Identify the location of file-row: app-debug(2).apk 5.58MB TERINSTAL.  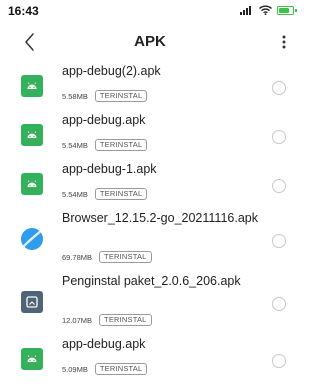
(150, 86).